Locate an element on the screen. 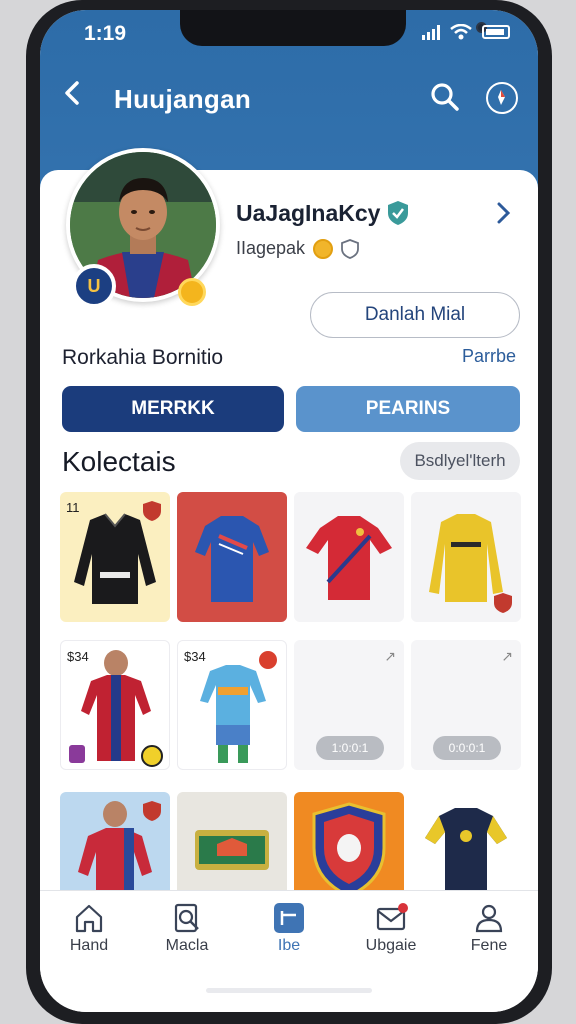 The image size is (576, 1024). nav-label: Hand is located at coordinates (89, 945).